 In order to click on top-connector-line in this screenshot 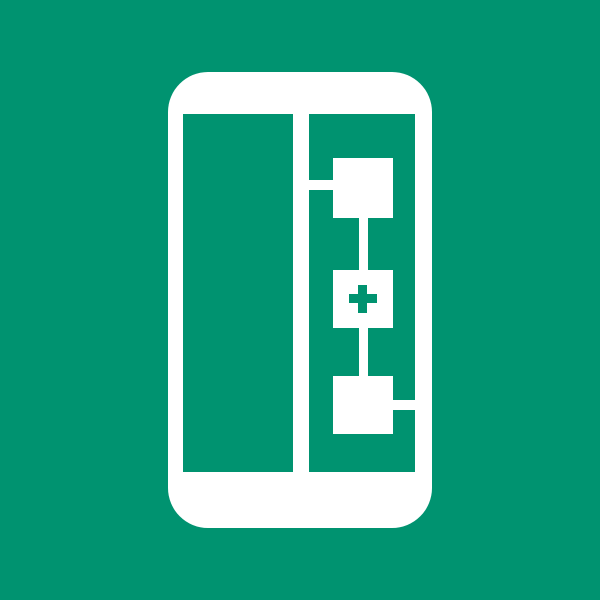, I will do `click(323, 185)`.